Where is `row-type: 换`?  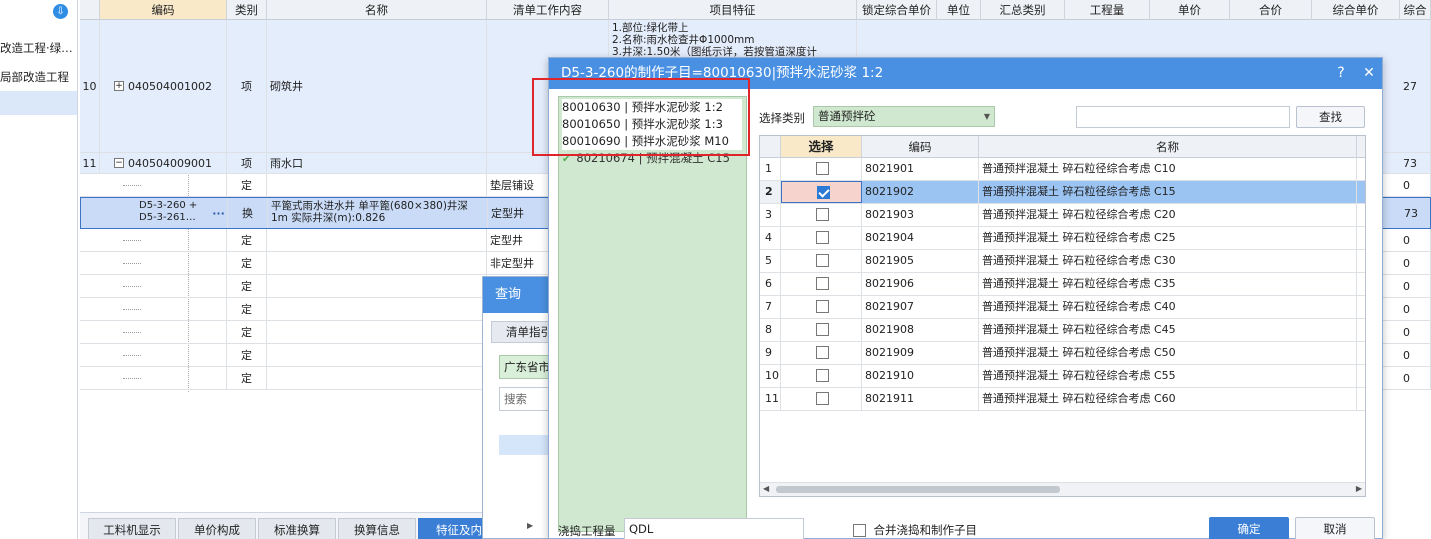
row-type: 换 is located at coordinates (248, 213).